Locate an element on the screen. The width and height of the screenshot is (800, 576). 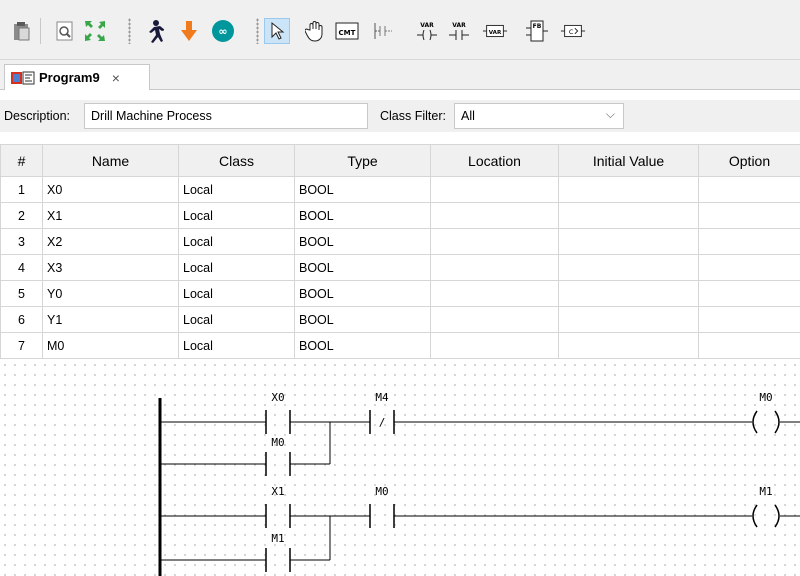
var-block-icon: VAR is located at coordinates (495, 31).